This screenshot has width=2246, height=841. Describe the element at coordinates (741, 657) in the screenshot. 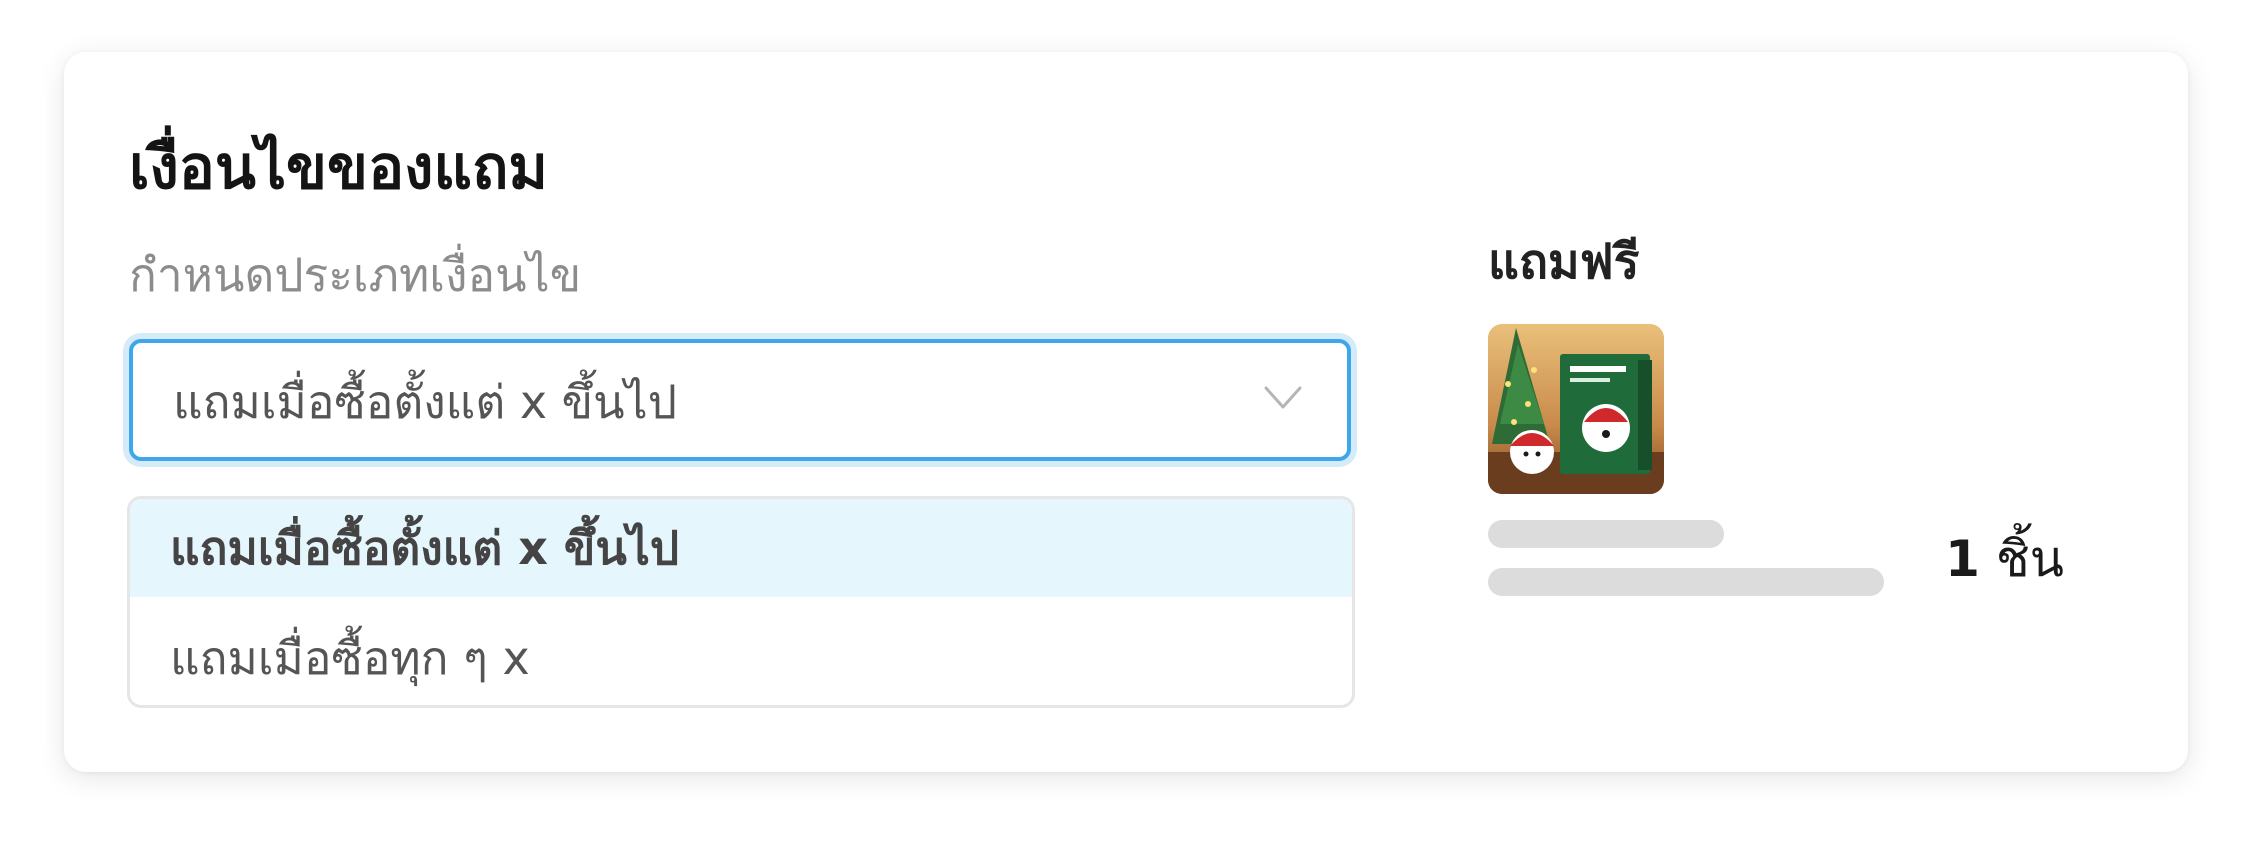

I see `dropdown-option-buy-every-x: แถมเมื่อซื้อทุก ๆ x` at that location.